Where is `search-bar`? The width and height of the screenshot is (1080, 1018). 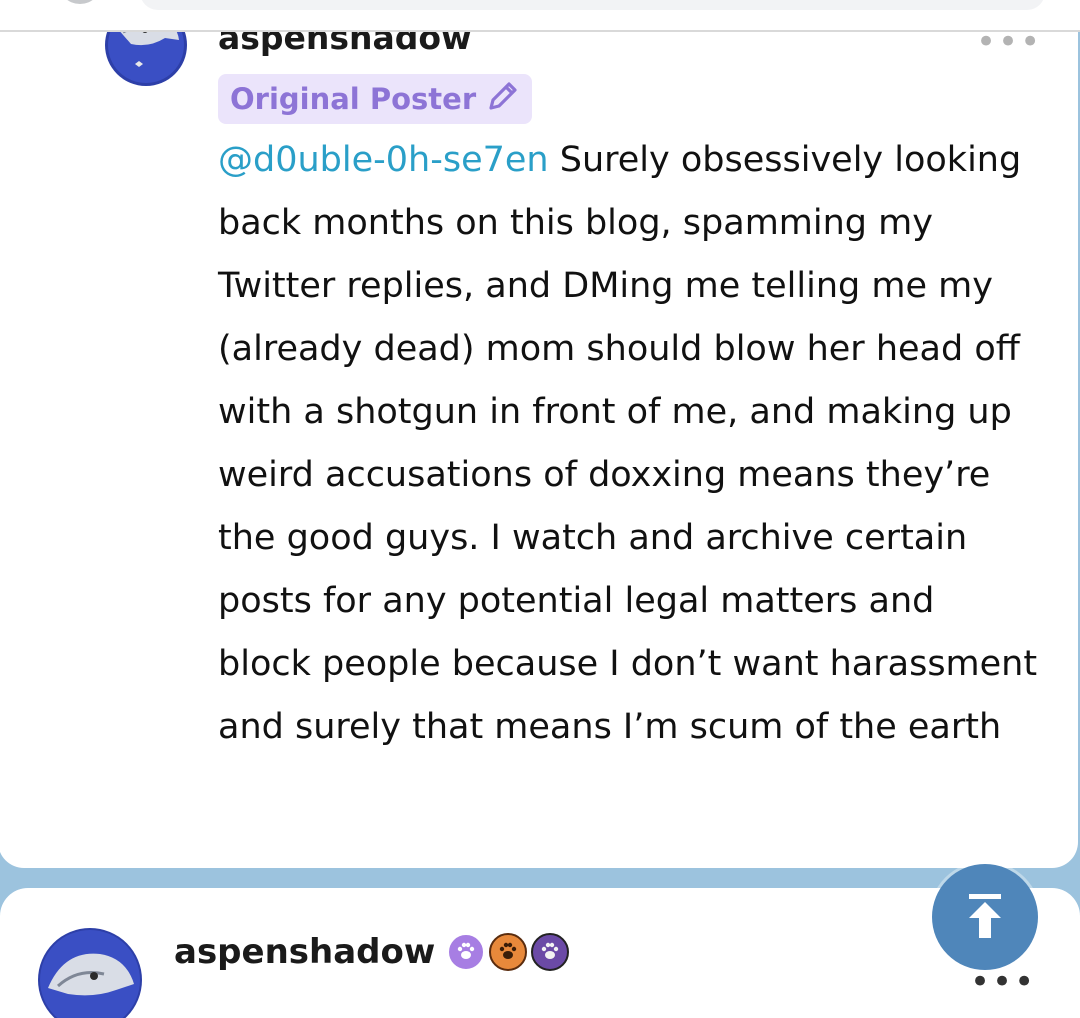
search-bar is located at coordinates (592, 5).